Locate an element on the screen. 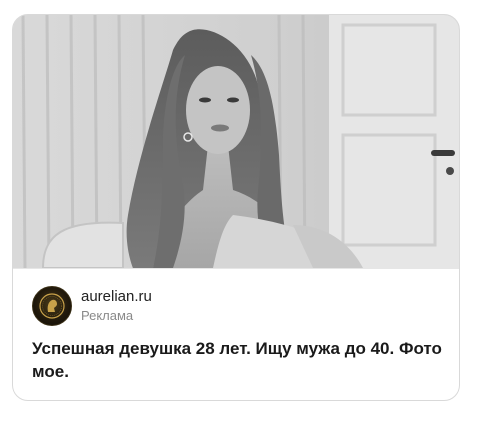 The height and width of the screenshot is (428, 500). advertiser-logo is located at coordinates (52, 306).